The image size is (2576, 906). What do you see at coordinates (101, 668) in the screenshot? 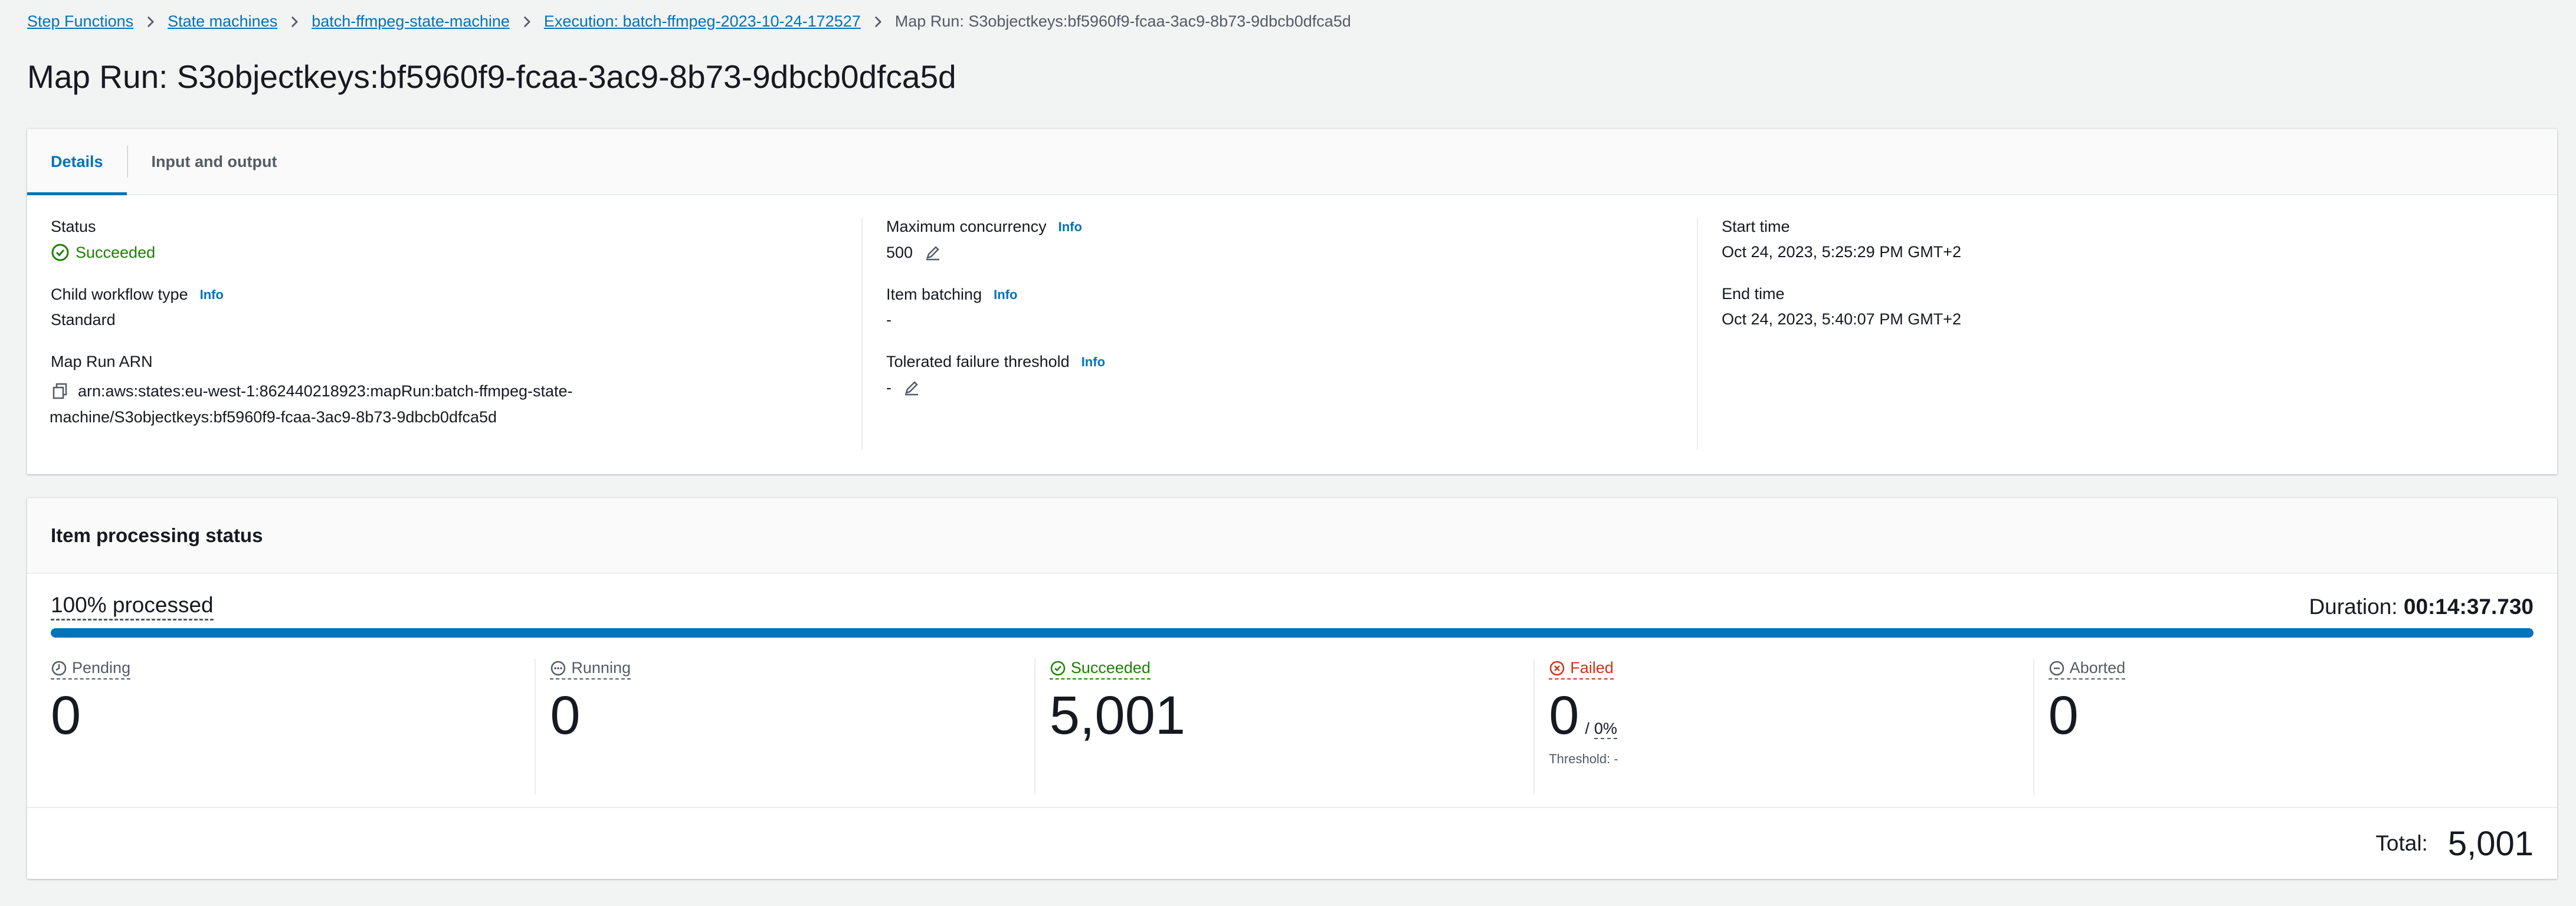
I see `pending-label-text: Pending` at bounding box center [101, 668].